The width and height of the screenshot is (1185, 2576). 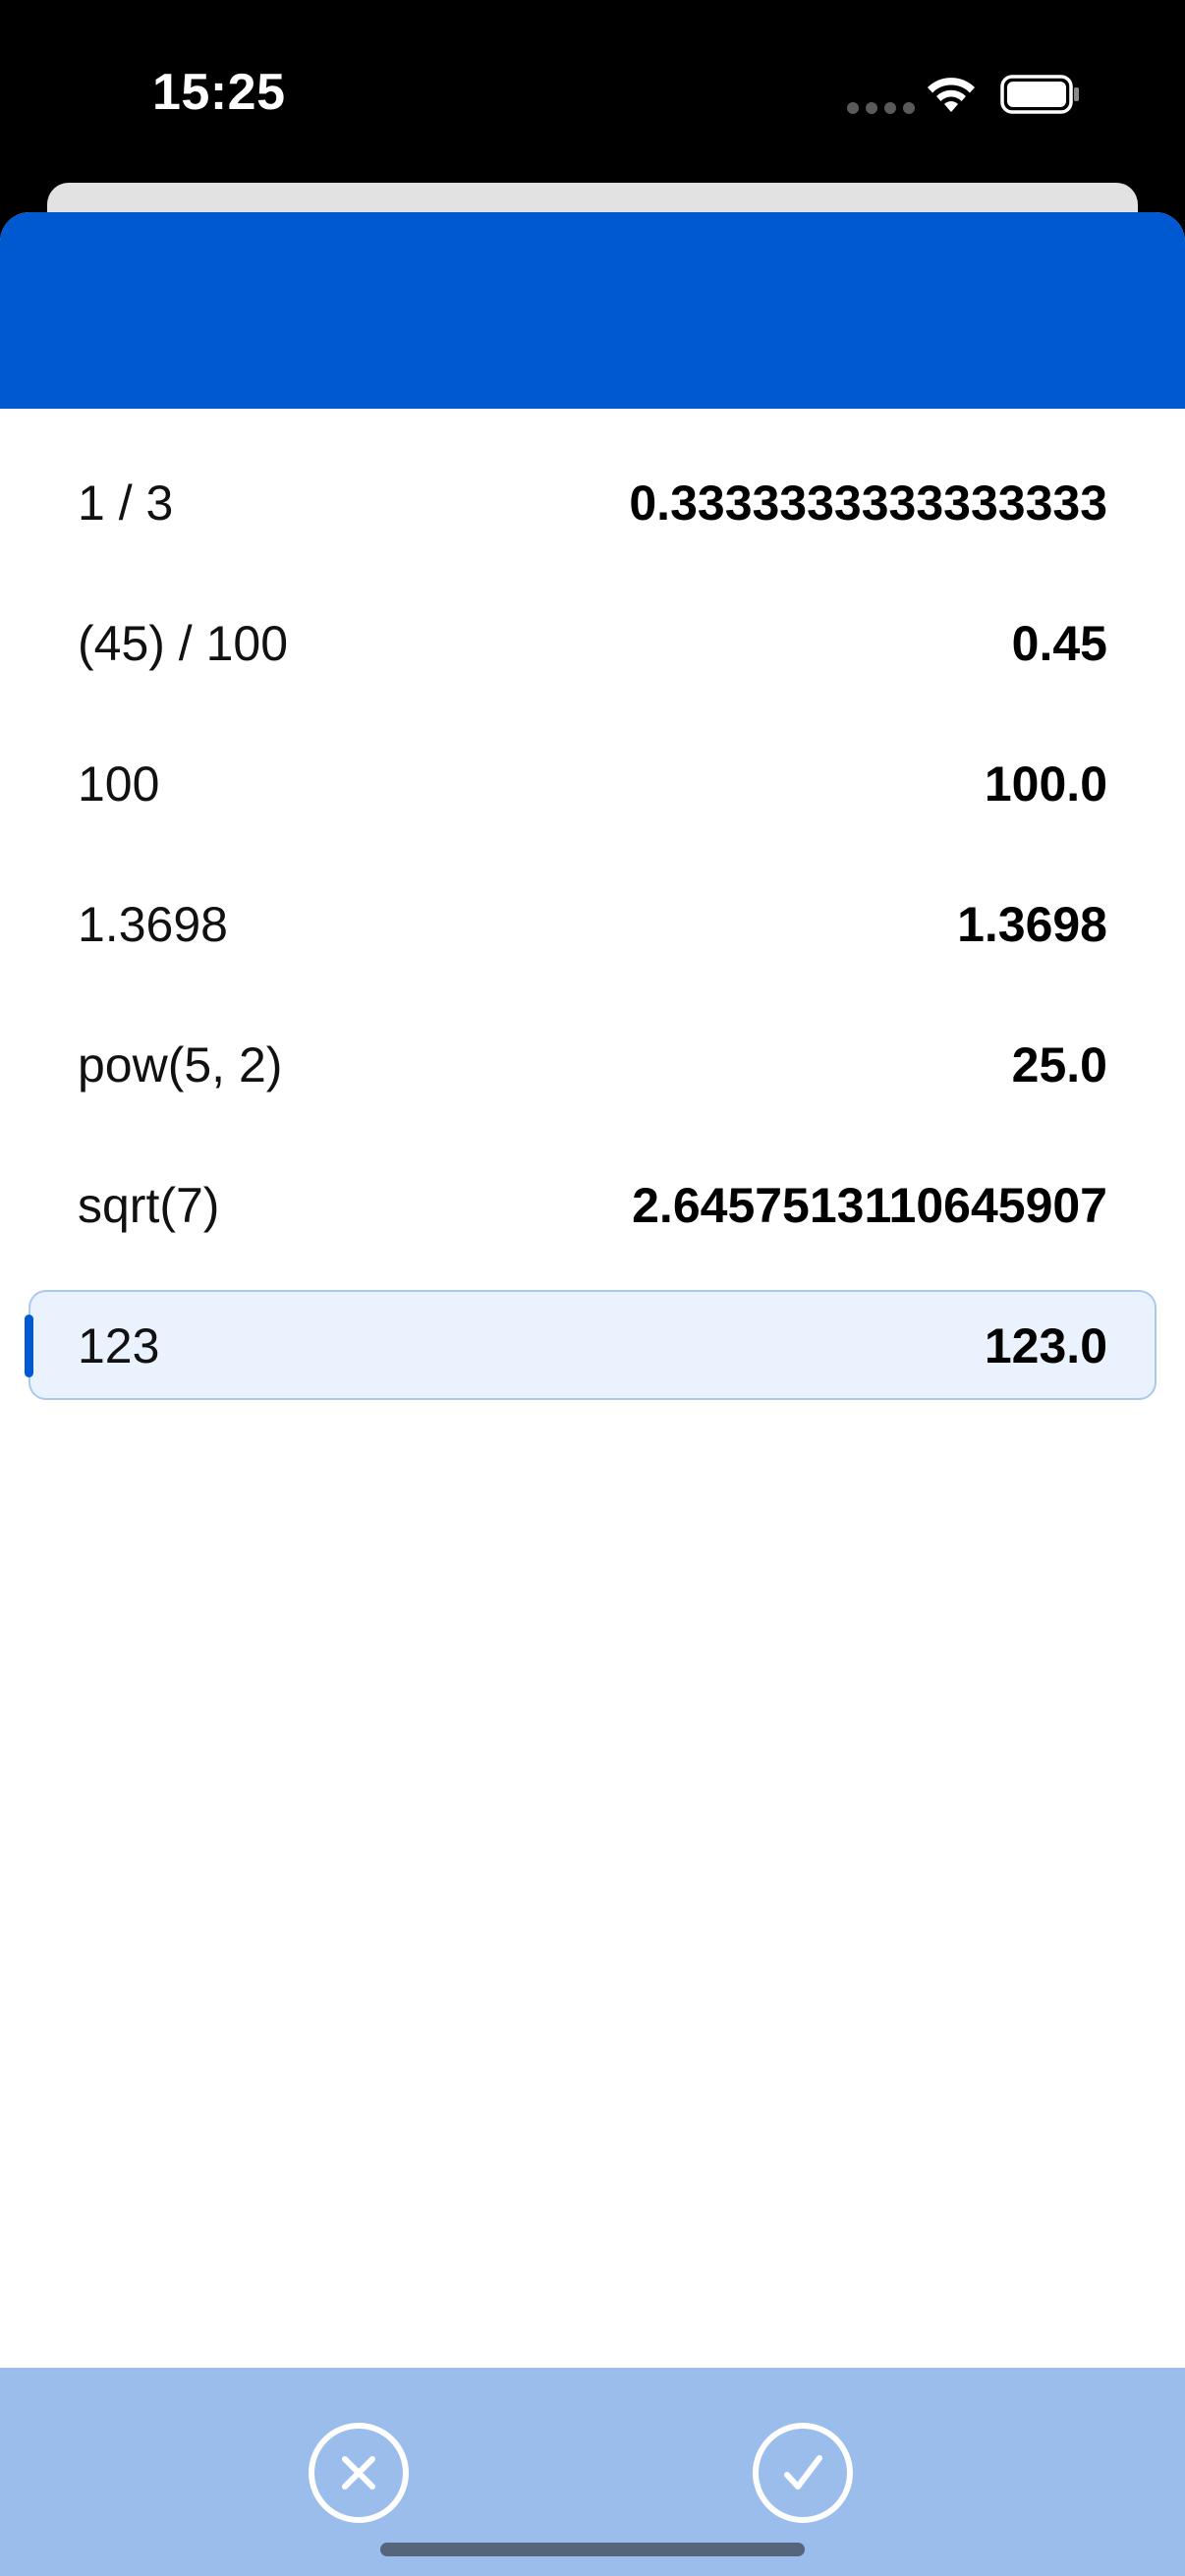 I want to click on history-expression: 123, so click(x=119, y=1345).